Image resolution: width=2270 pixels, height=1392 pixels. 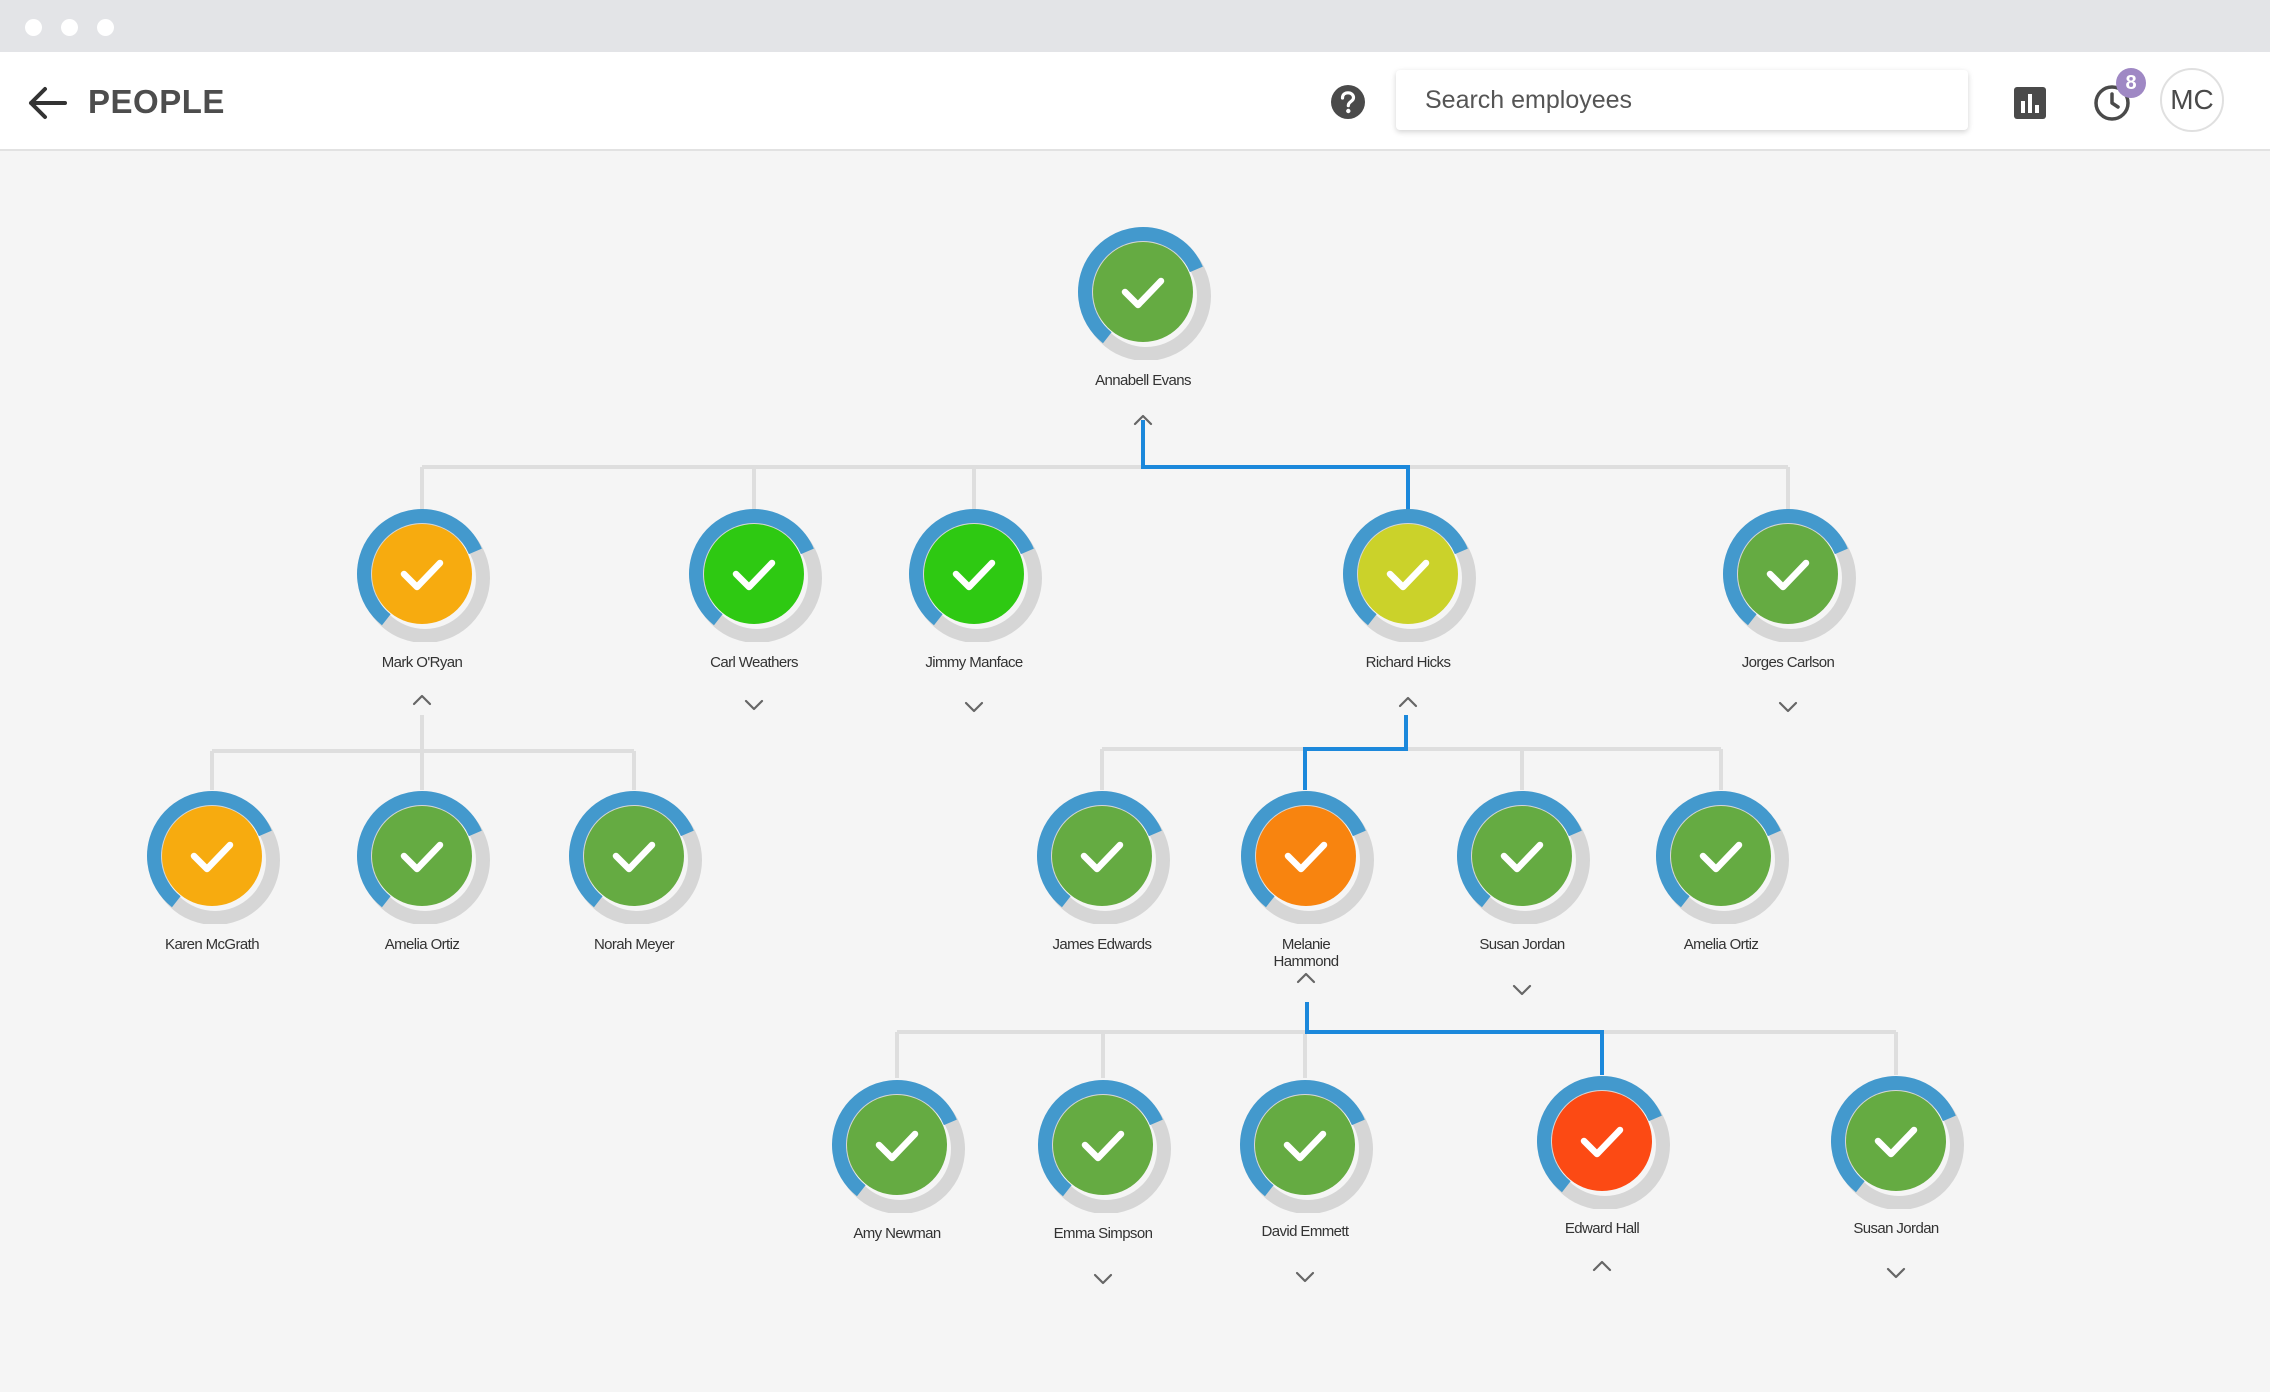 I want to click on employee-name: Jimmy Manface, so click(x=974, y=662).